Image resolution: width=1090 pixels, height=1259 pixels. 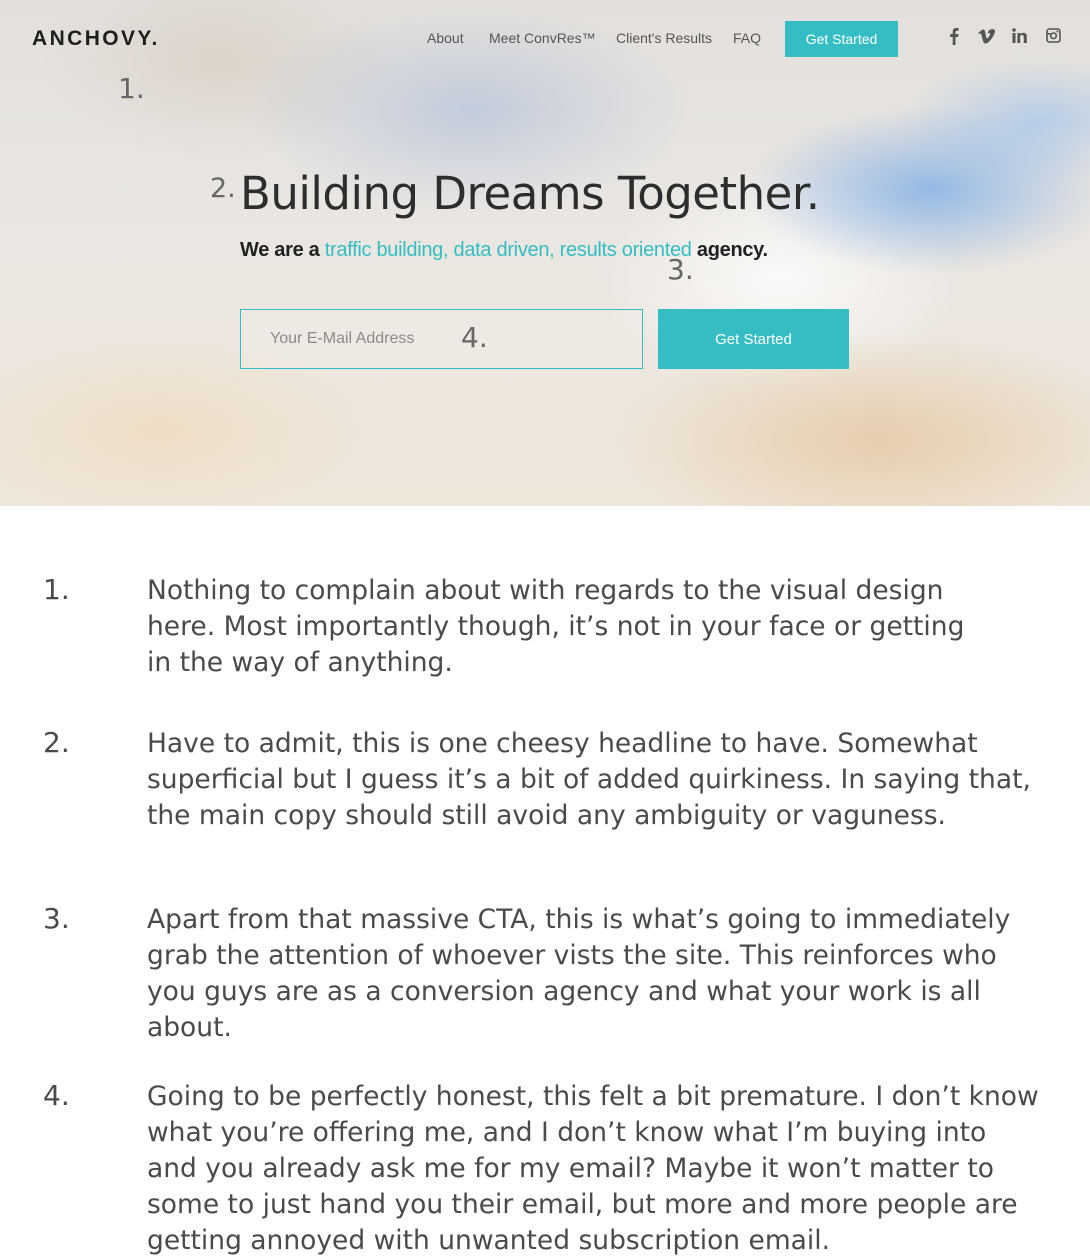 I want to click on email-field, so click(x=441, y=339).